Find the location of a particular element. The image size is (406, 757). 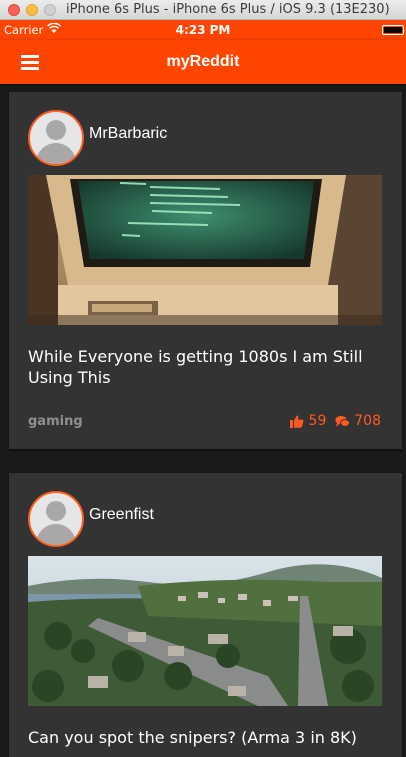

comment-count: 708 is located at coordinates (367, 421).